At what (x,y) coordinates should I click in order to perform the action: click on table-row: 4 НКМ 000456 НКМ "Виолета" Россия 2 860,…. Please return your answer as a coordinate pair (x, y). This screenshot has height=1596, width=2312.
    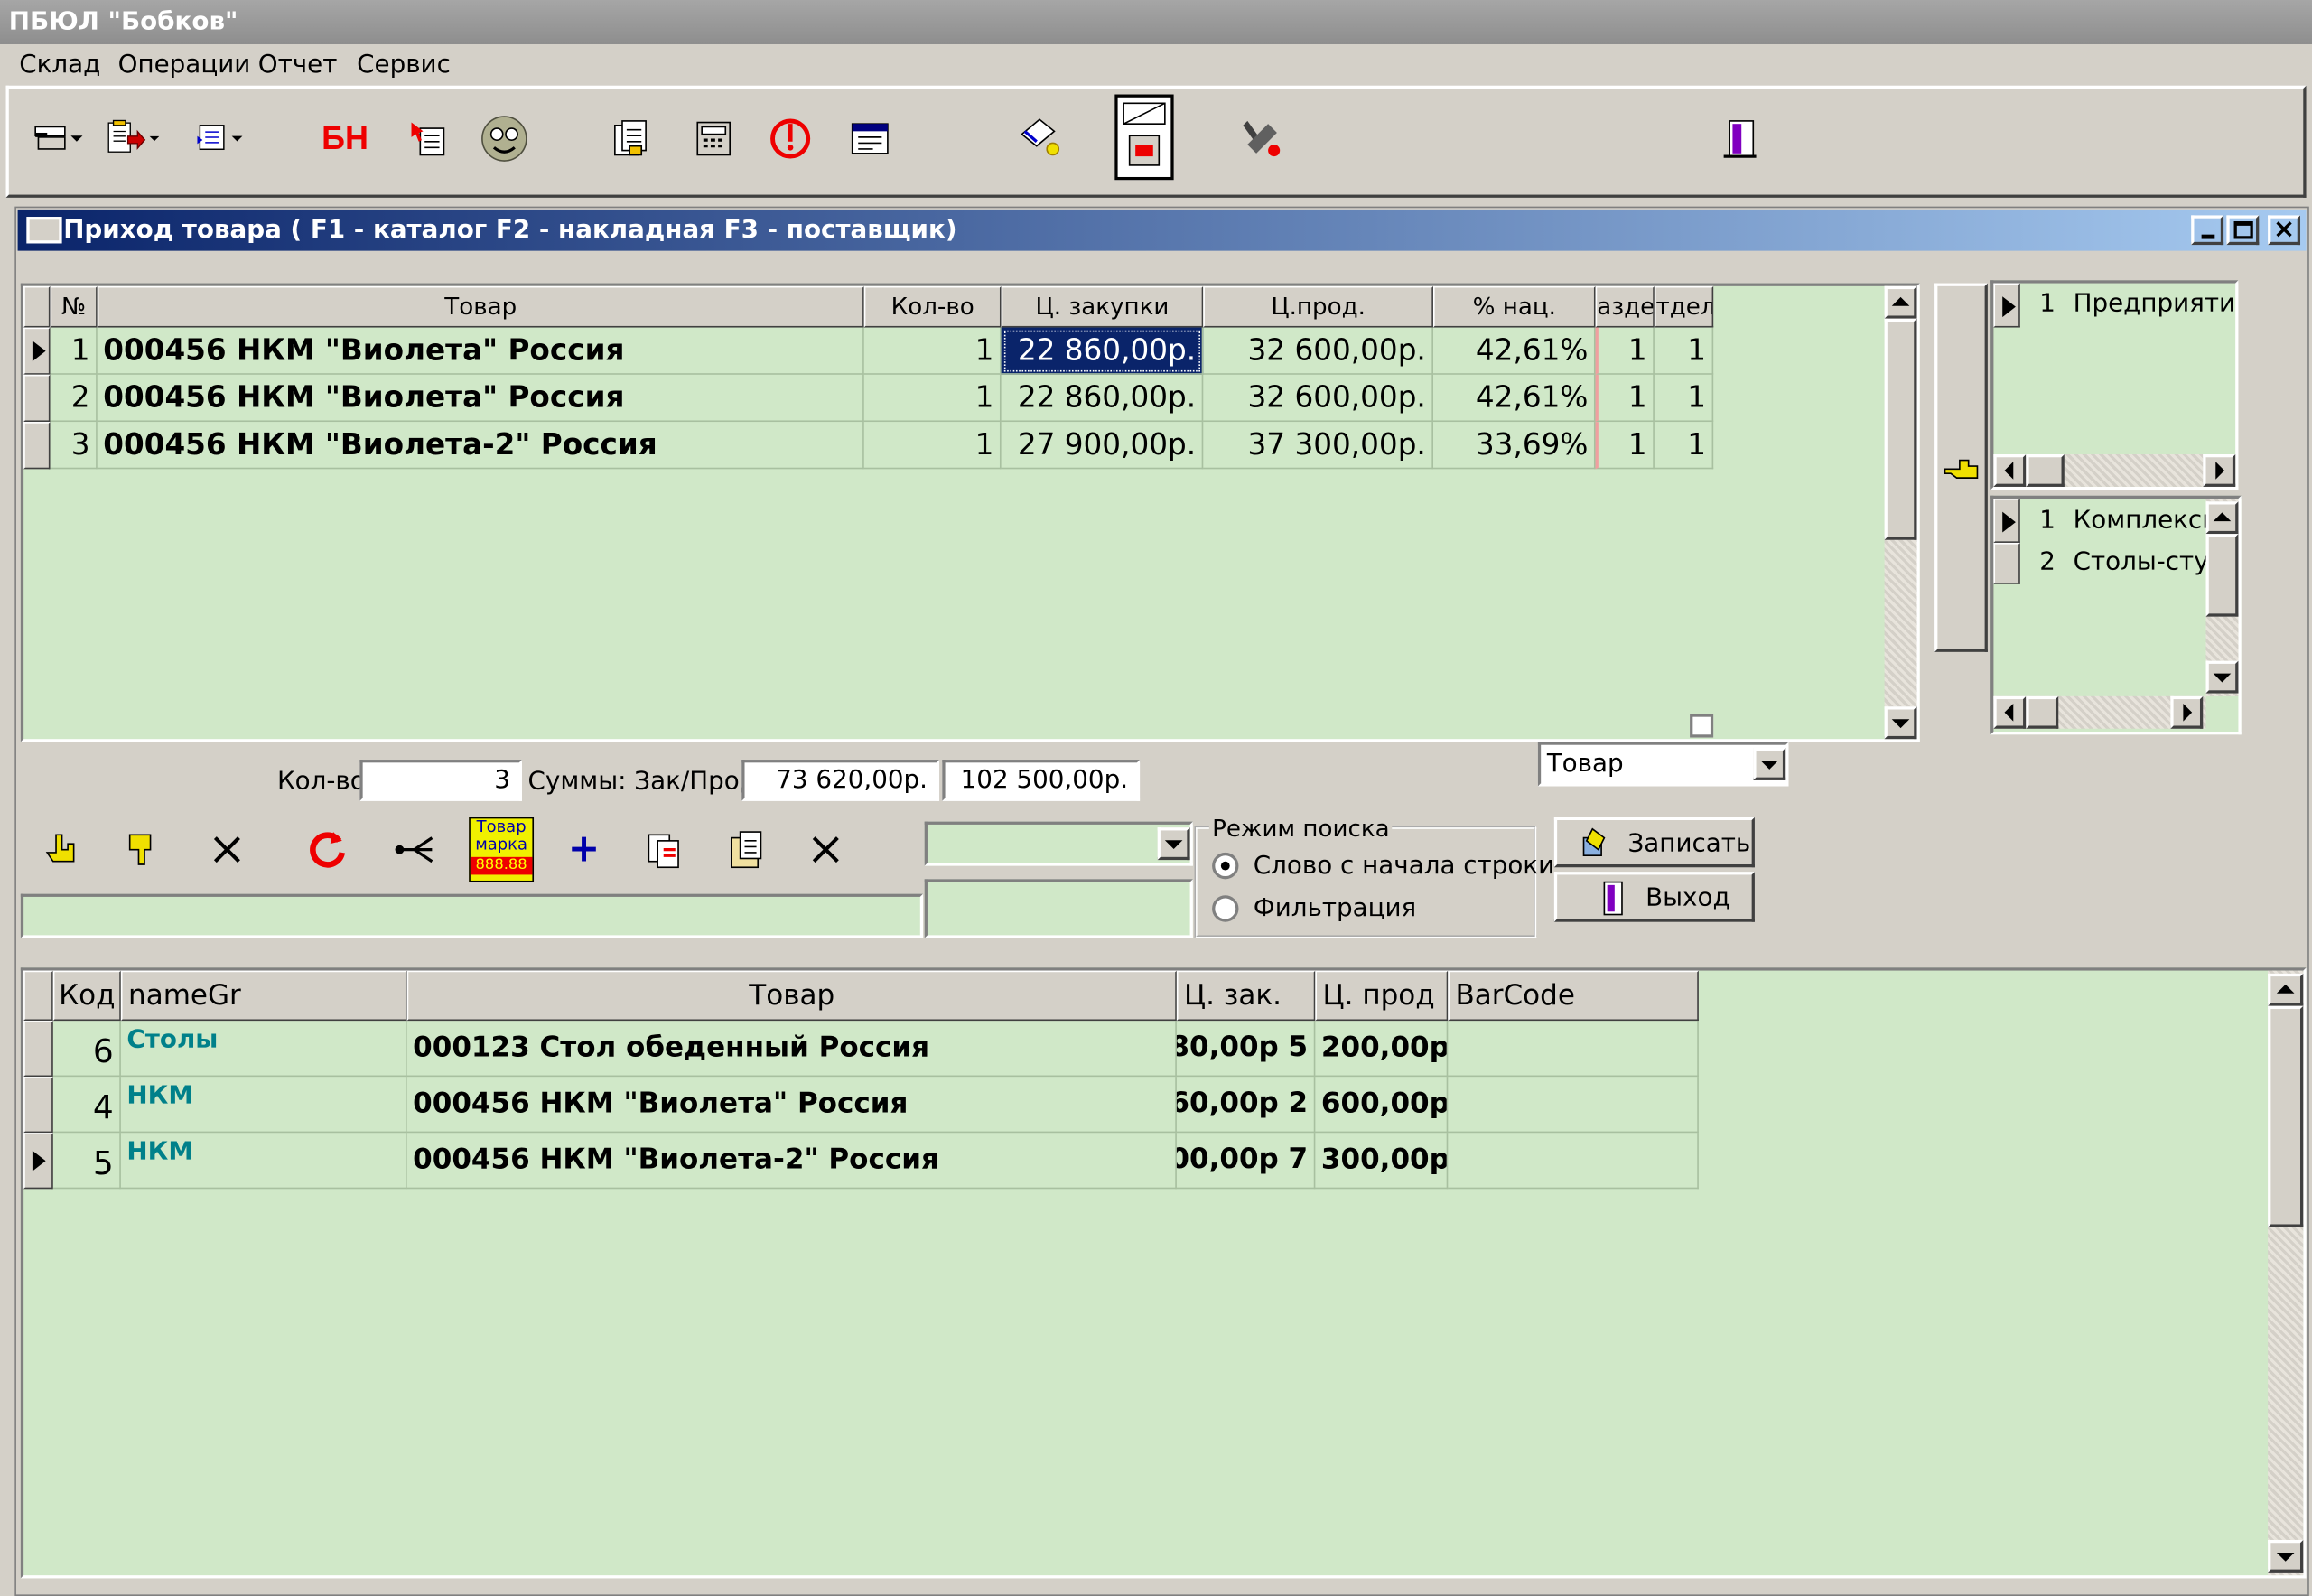
    Looking at the image, I should click on (861, 1105).